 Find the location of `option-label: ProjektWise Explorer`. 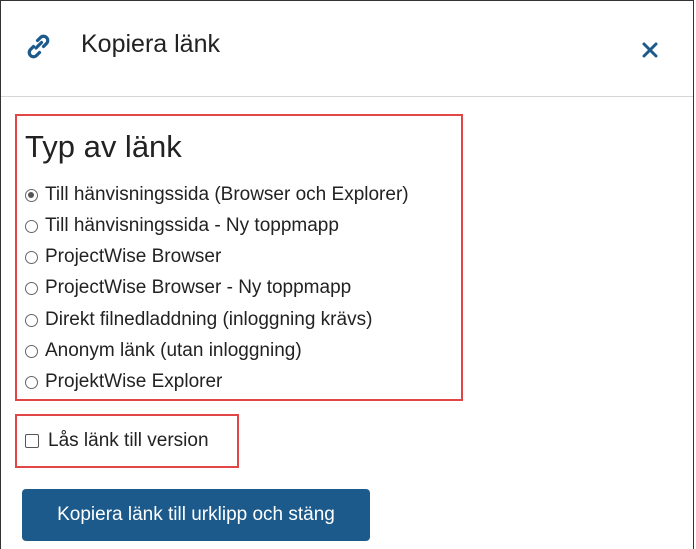

option-label: ProjektWise Explorer is located at coordinates (134, 381).